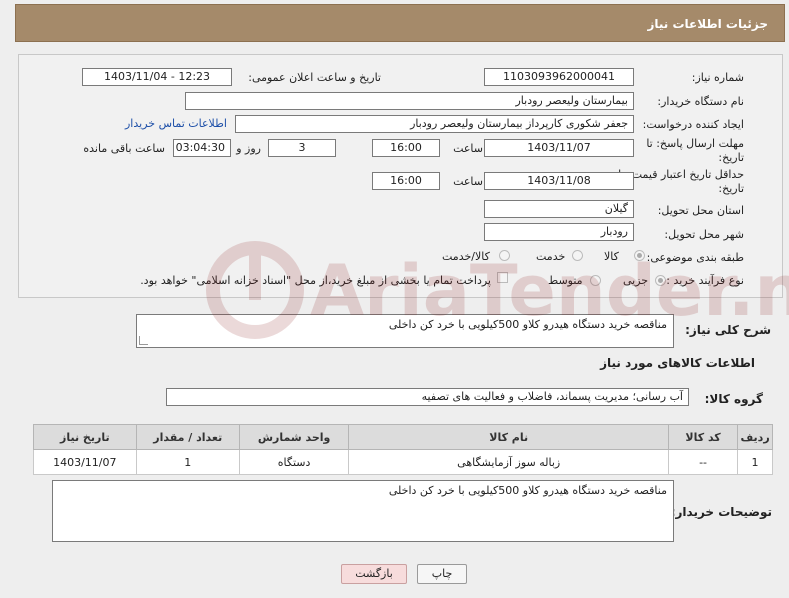  I want to click on validity-label: حداقل تاریخ اعتبار قیمت: تا, so click(681, 174).